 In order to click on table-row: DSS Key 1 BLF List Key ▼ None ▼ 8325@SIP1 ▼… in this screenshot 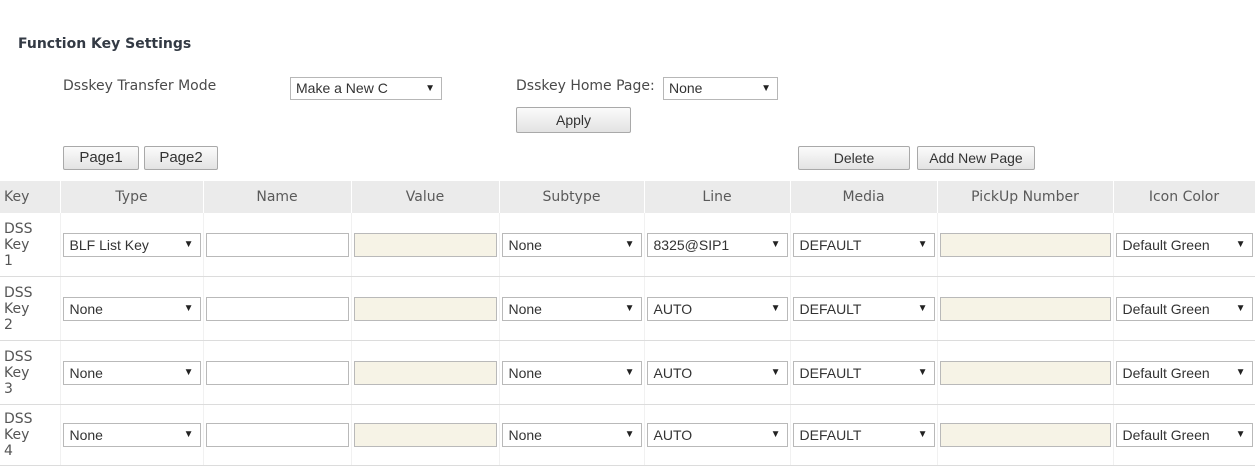, I will do `click(627, 245)`.